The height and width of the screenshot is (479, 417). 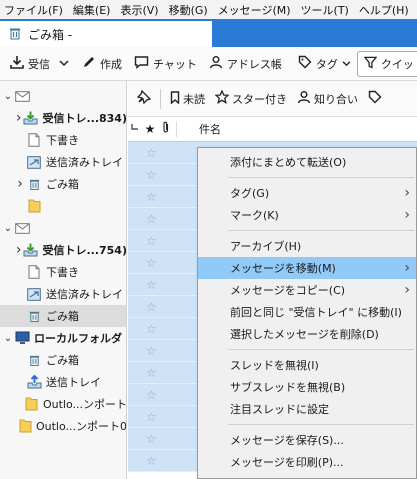 I want to click on menu-item: 移動(G), so click(x=188, y=10).